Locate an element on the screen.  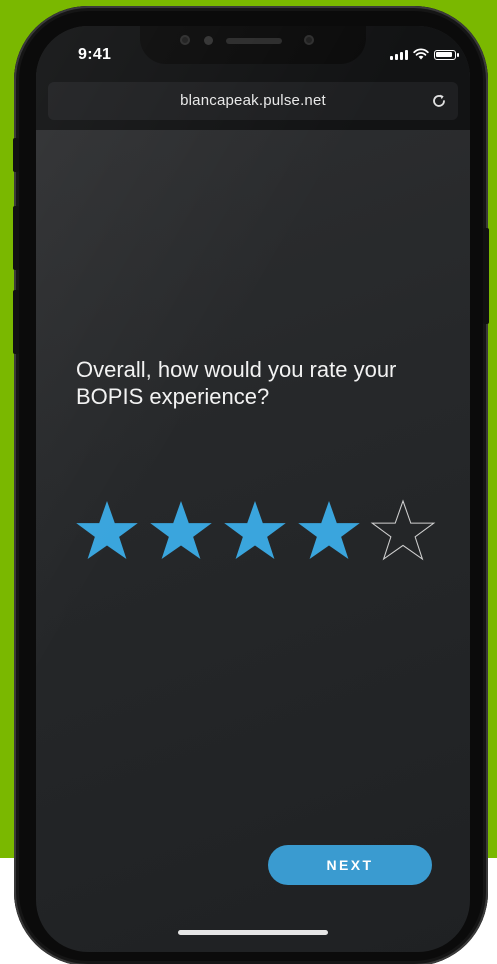
next-button: NEXT is located at coordinates (350, 865).